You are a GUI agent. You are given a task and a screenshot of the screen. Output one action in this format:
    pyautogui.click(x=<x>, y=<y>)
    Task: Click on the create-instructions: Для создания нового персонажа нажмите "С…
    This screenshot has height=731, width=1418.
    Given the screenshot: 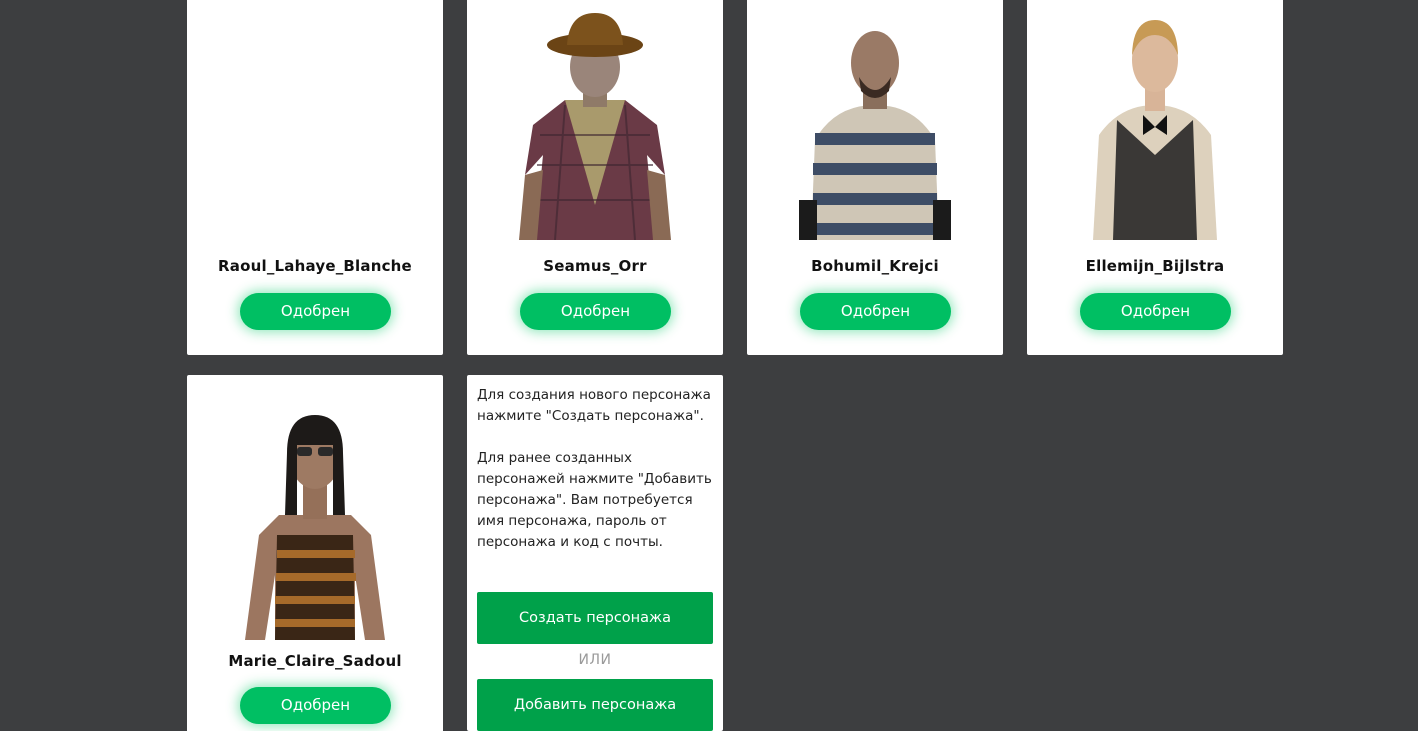 What is the action you would take?
    pyautogui.click(x=594, y=405)
    